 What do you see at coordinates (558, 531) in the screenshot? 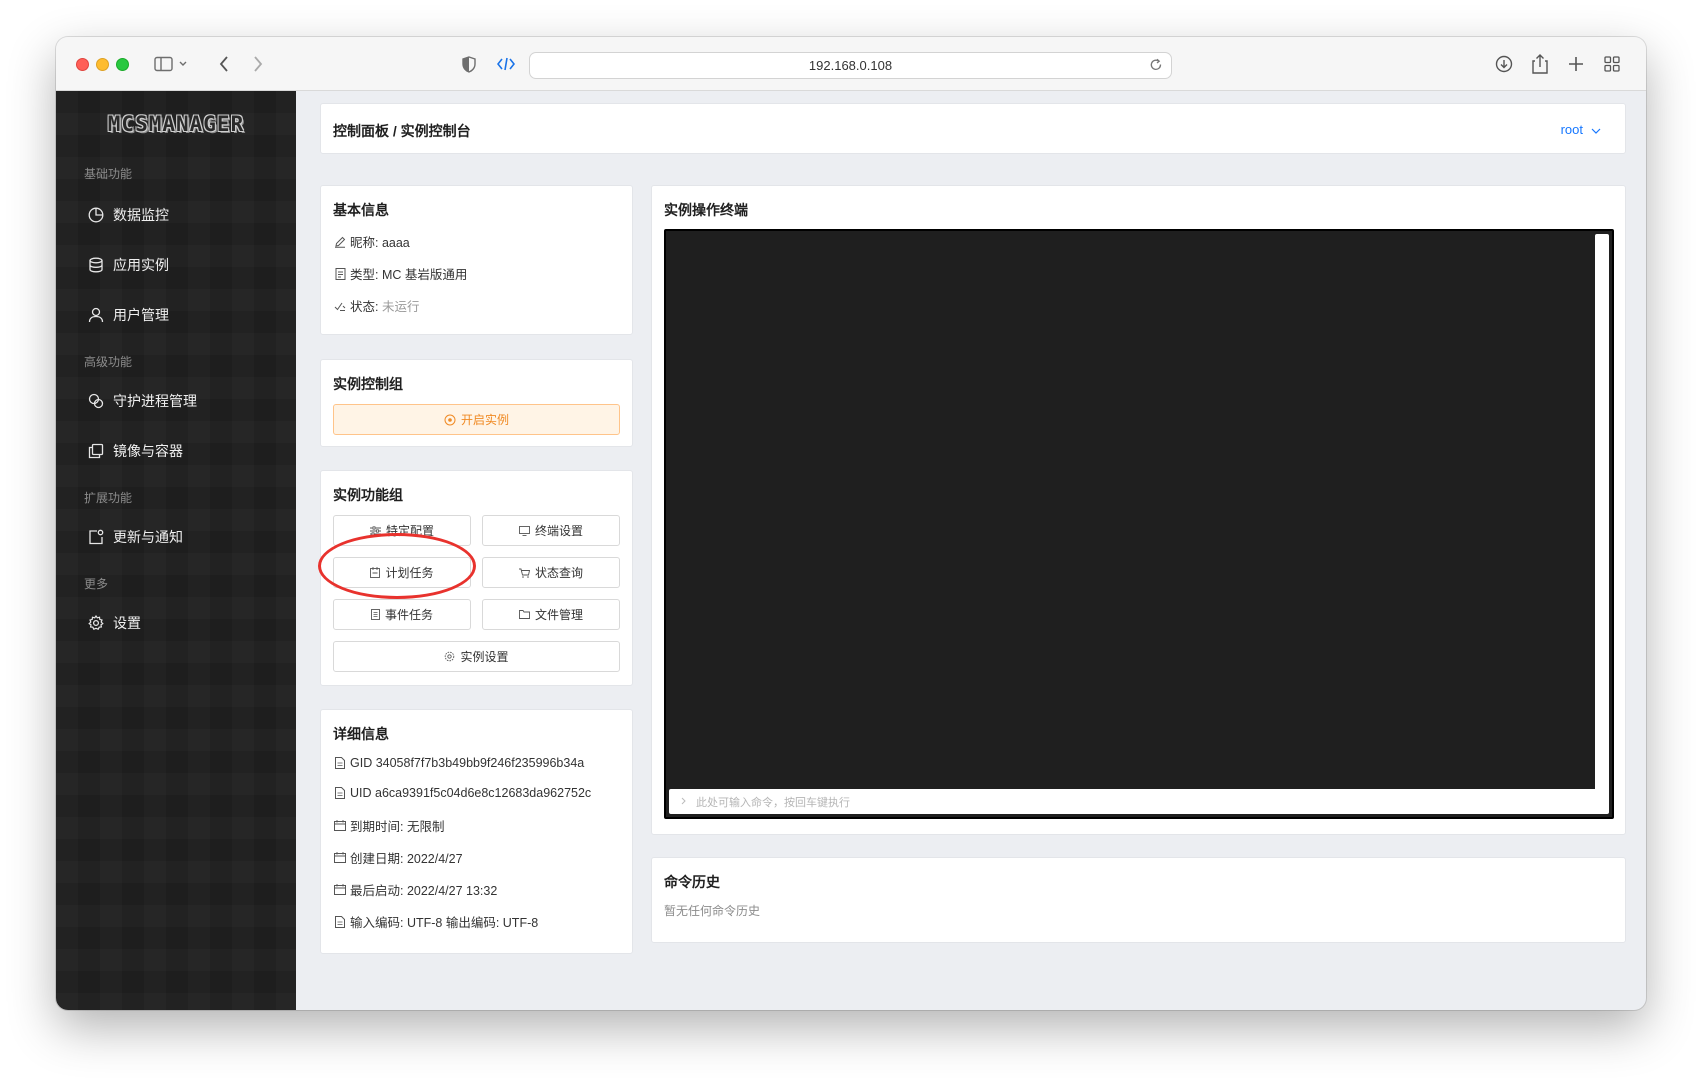
I see `button-label: 终端设置` at bounding box center [558, 531].